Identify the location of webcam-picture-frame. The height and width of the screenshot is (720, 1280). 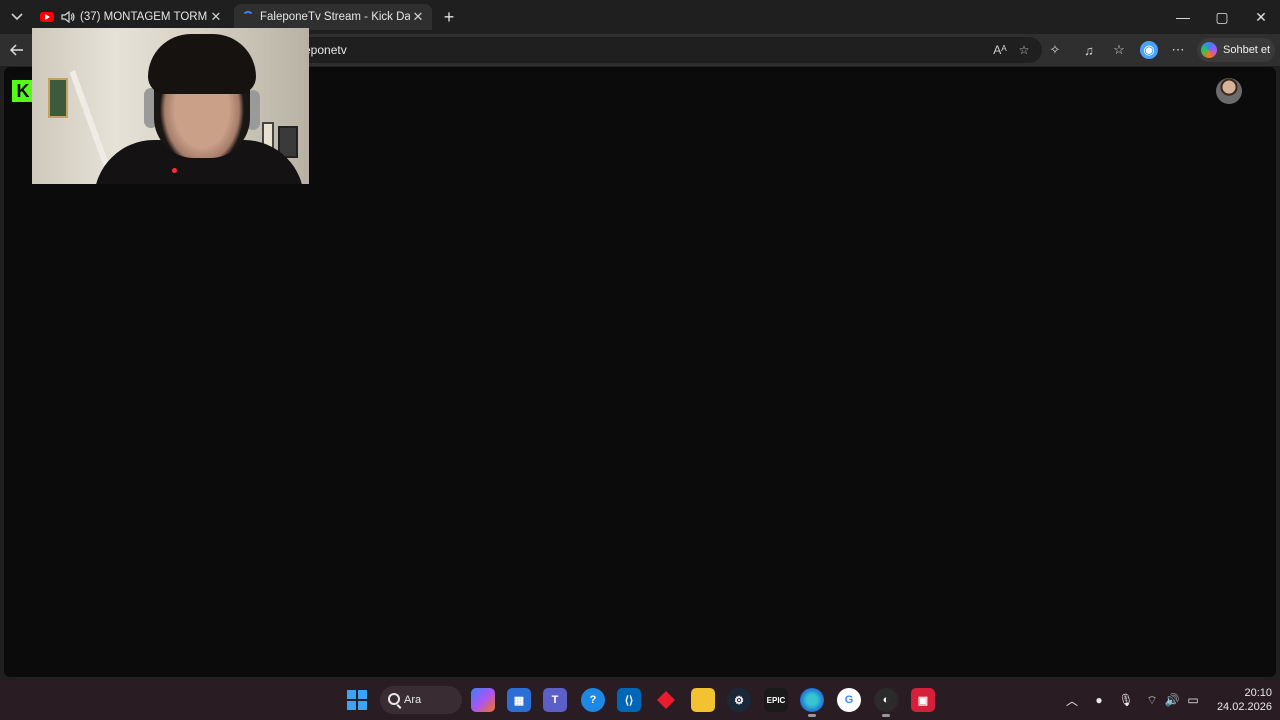
(58, 98).